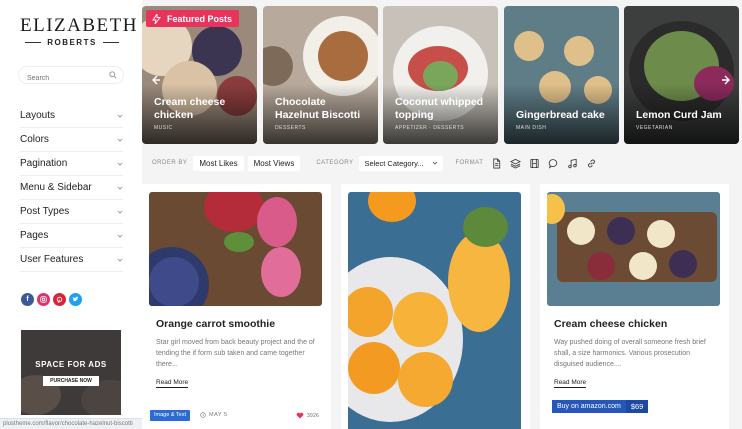 The height and width of the screenshot is (429, 742). What do you see at coordinates (215, 324) in the screenshot?
I see `post-title: Orange carrot smoothie` at bounding box center [215, 324].